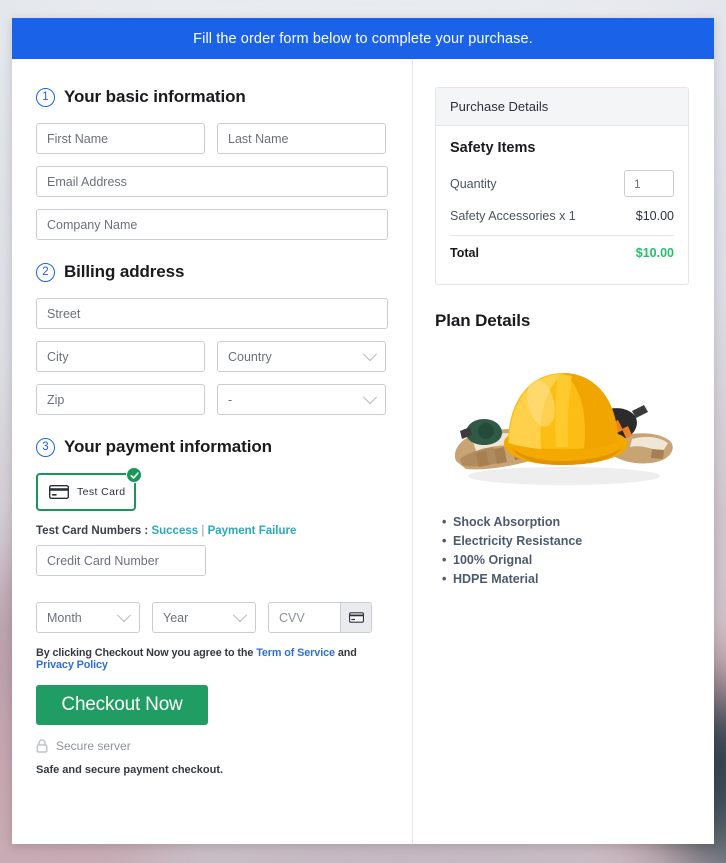  Describe the element at coordinates (473, 183) in the screenshot. I see `quantity-label: Quantity` at that location.